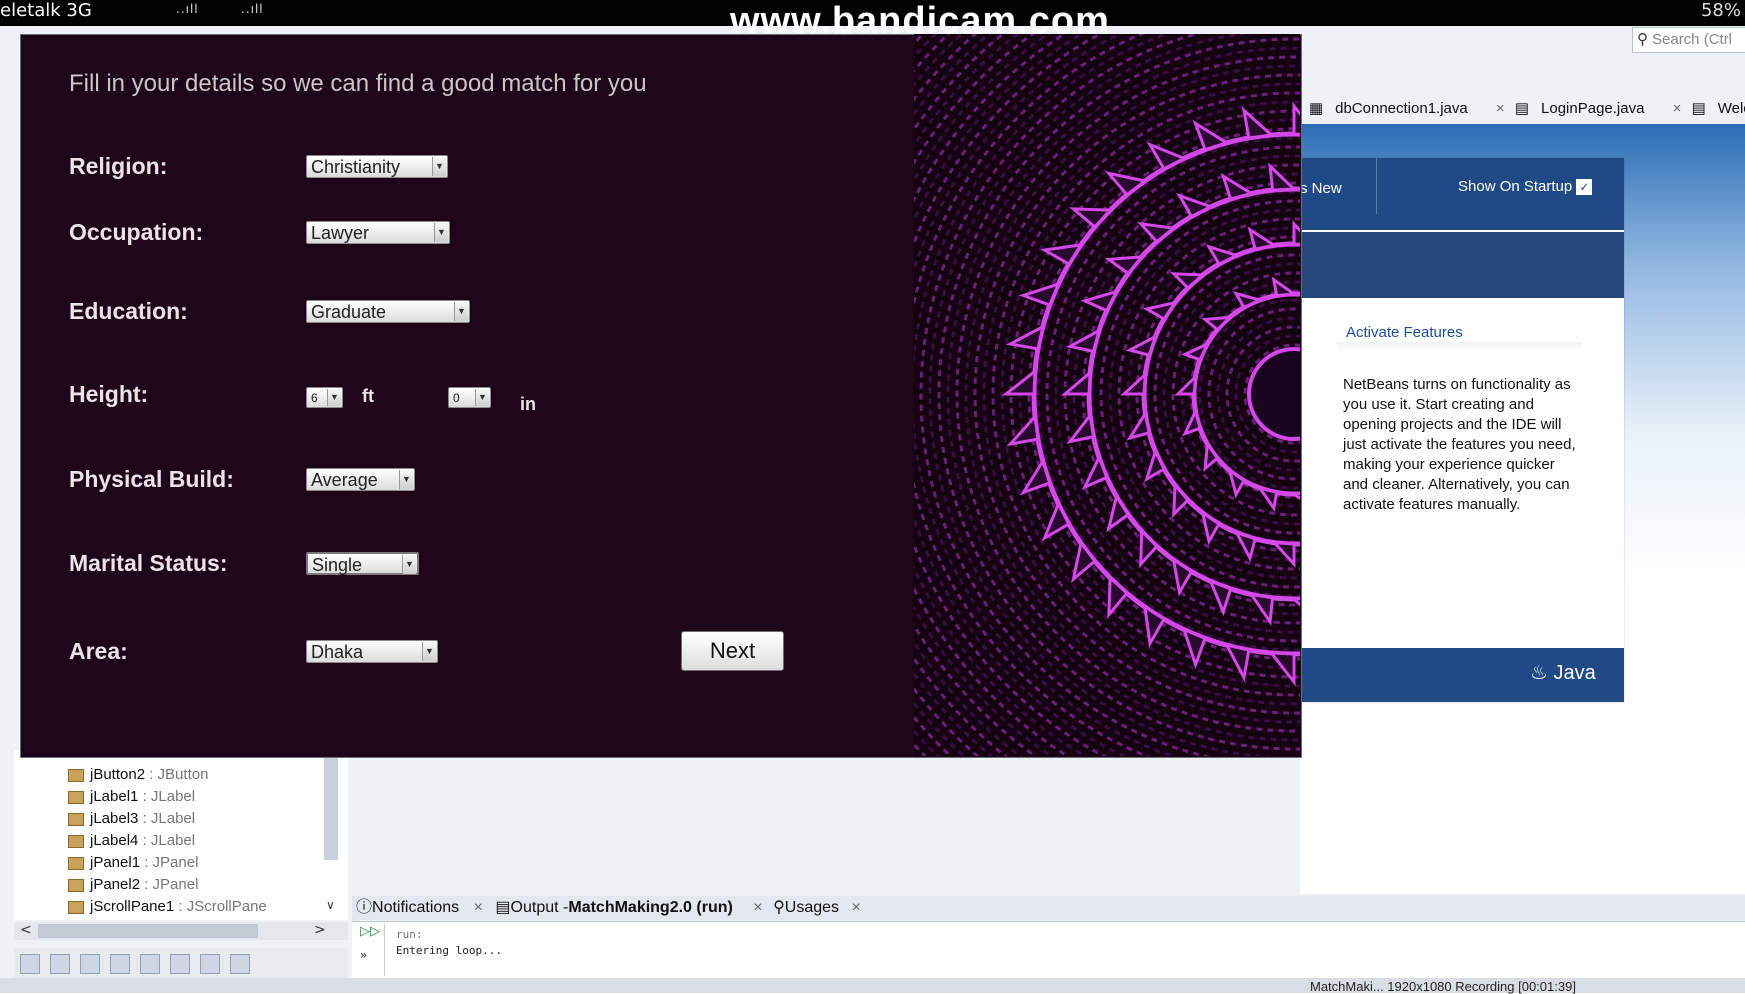 Image resolution: width=1745 pixels, height=994 pixels. I want to click on tab-label: Usages, so click(812, 907).